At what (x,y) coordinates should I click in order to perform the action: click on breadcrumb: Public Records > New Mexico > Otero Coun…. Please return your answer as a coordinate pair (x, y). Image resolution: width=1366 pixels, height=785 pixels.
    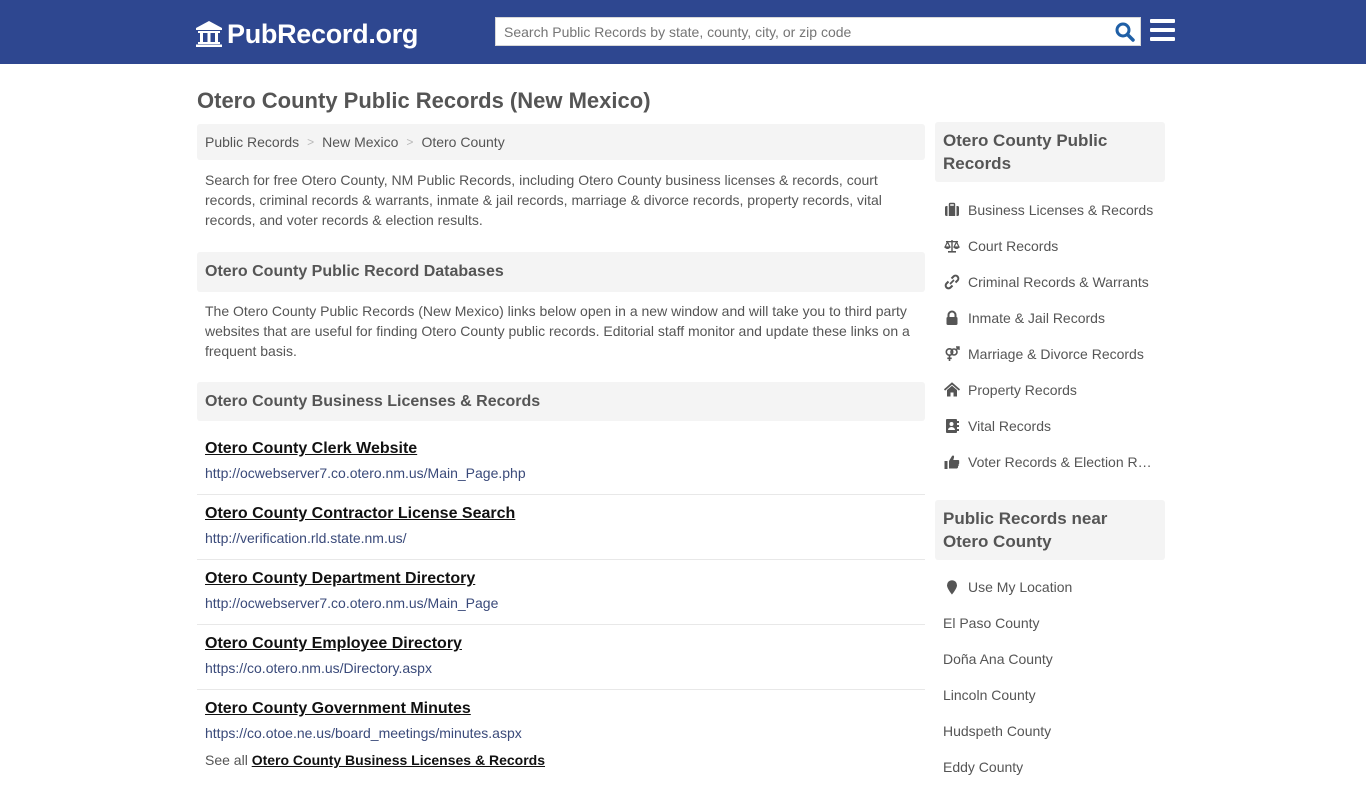
    Looking at the image, I should click on (561, 142).